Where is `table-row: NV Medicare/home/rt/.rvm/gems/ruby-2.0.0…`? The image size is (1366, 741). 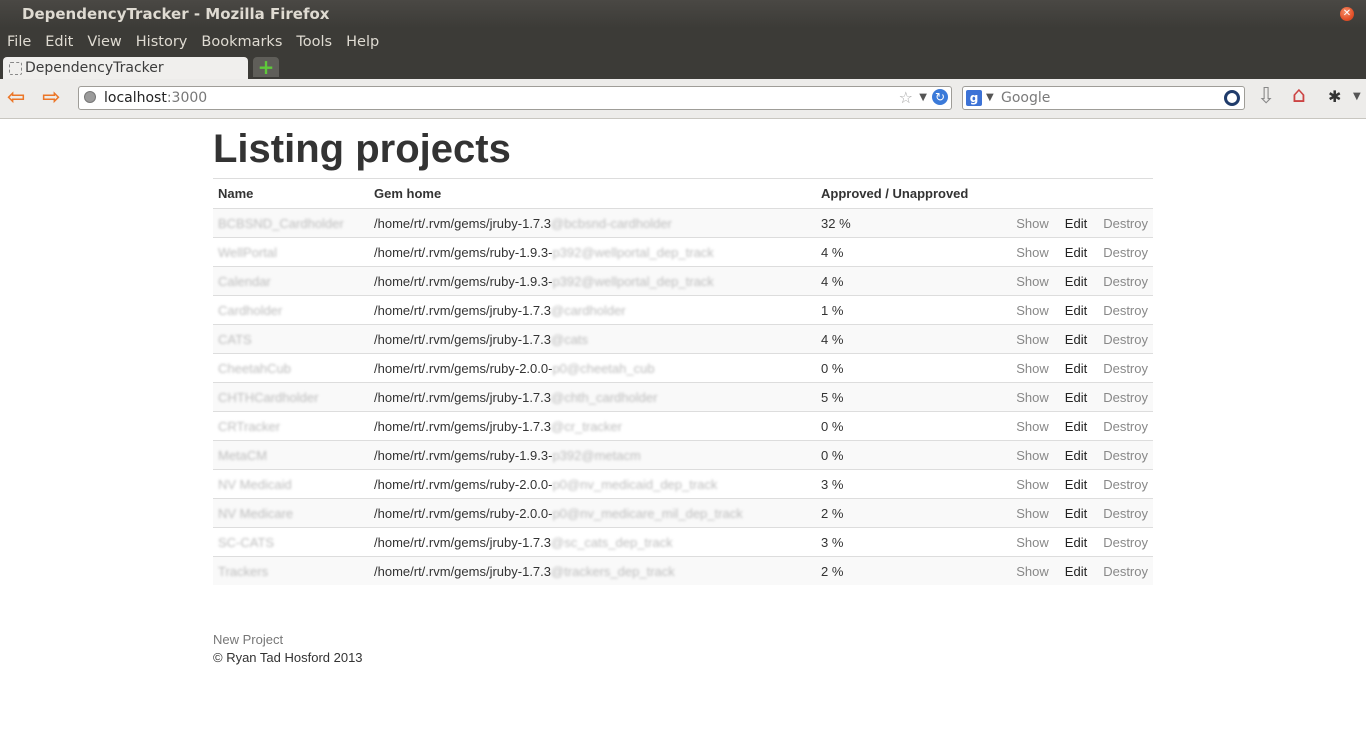
table-row: NV Medicare/home/rt/.rvm/gems/ruby-2.0.0… is located at coordinates (683, 513).